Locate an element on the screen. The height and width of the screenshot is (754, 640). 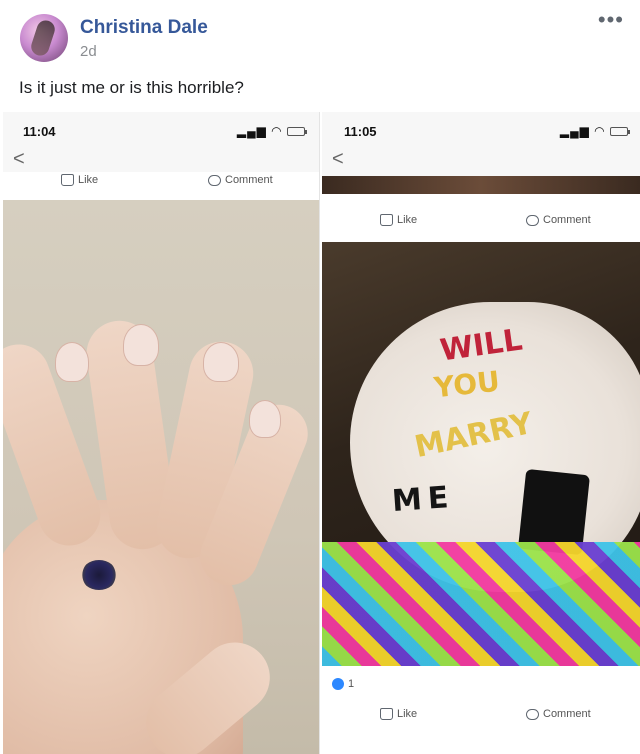
ring is located at coordinates (99, 575).